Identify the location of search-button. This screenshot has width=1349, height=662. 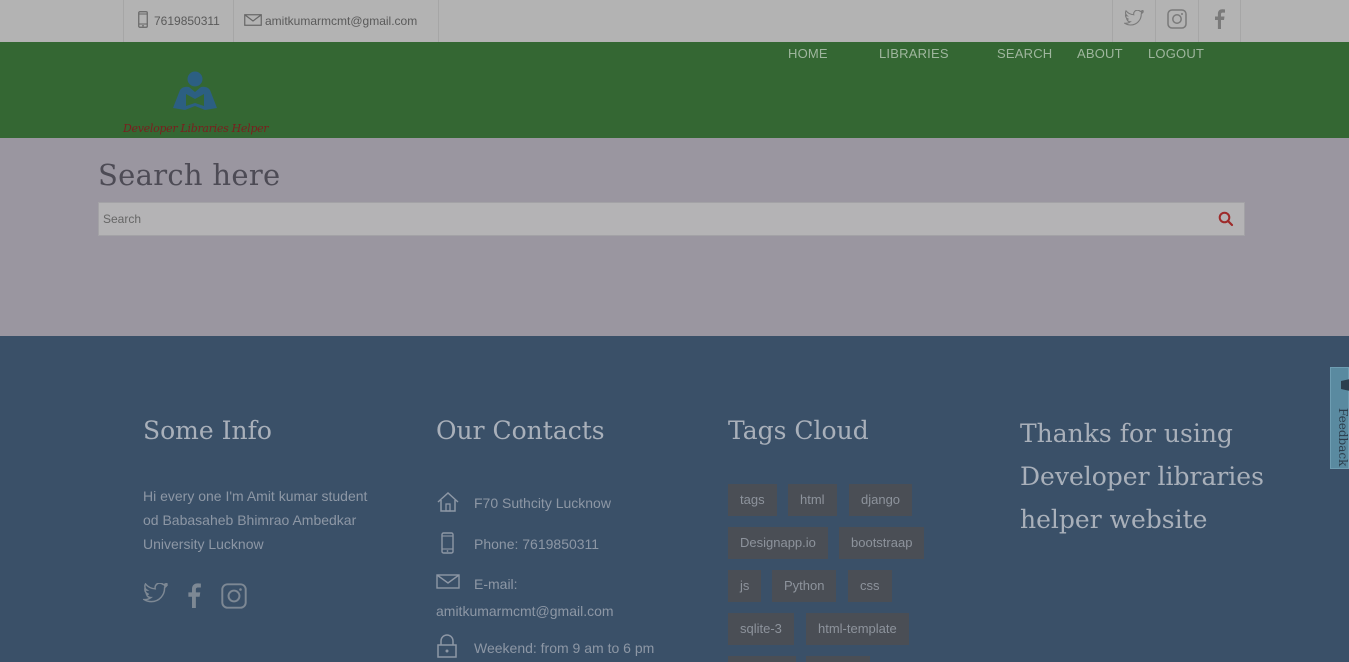
(1227, 220).